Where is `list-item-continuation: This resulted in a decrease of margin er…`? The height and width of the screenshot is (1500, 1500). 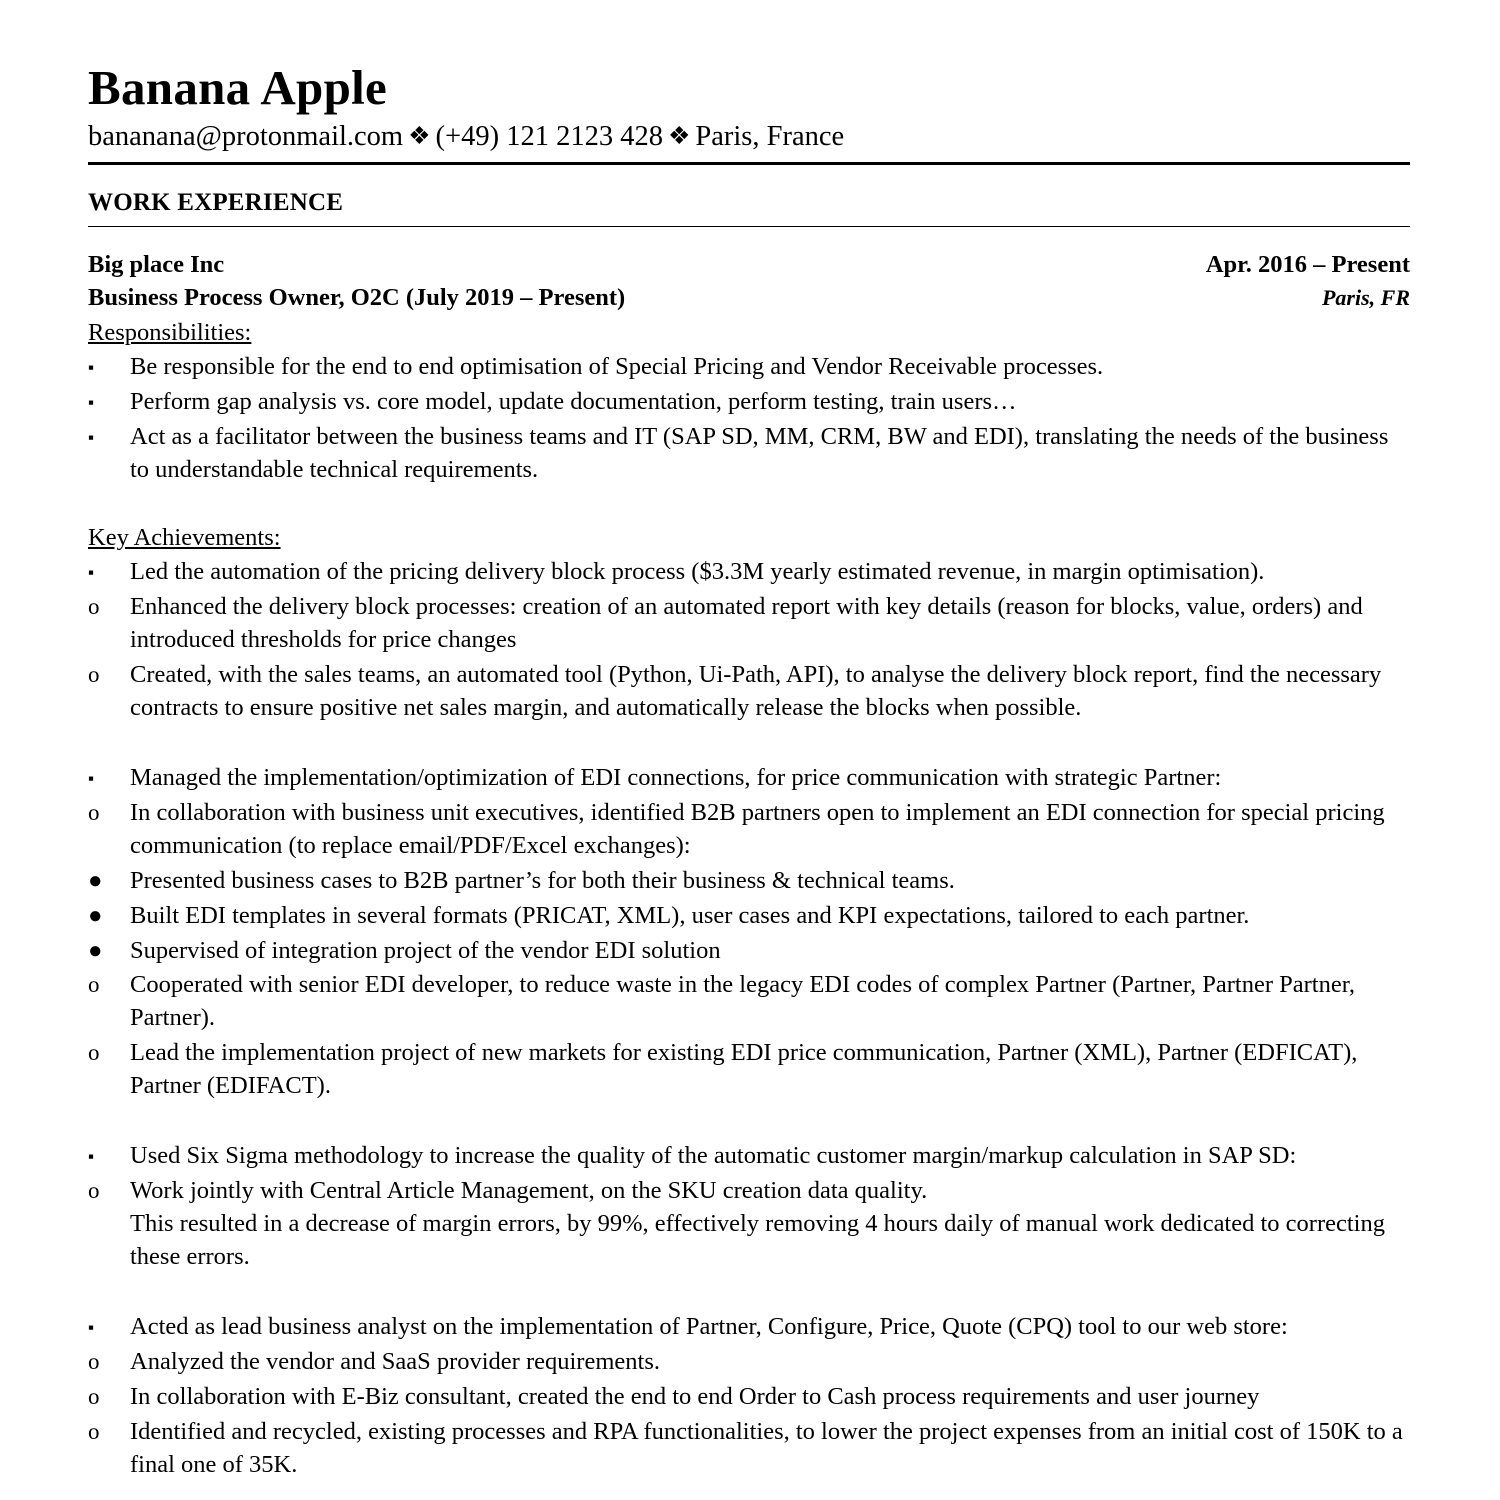 list-item-continuation: This resulted in a decrease of margin er… is located at coordinates (757, 1240).